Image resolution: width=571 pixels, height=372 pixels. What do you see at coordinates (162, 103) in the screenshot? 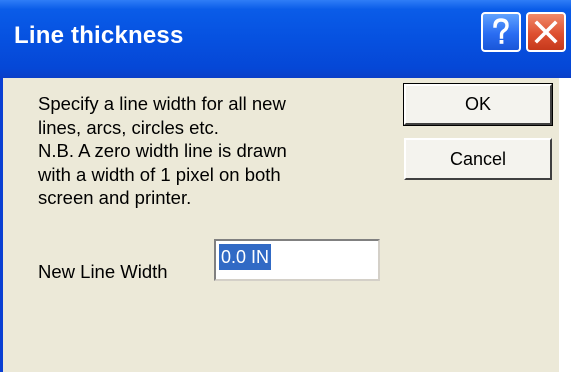
I see `description-line: Specify a line width for all new` at bounding box center [162, 103].